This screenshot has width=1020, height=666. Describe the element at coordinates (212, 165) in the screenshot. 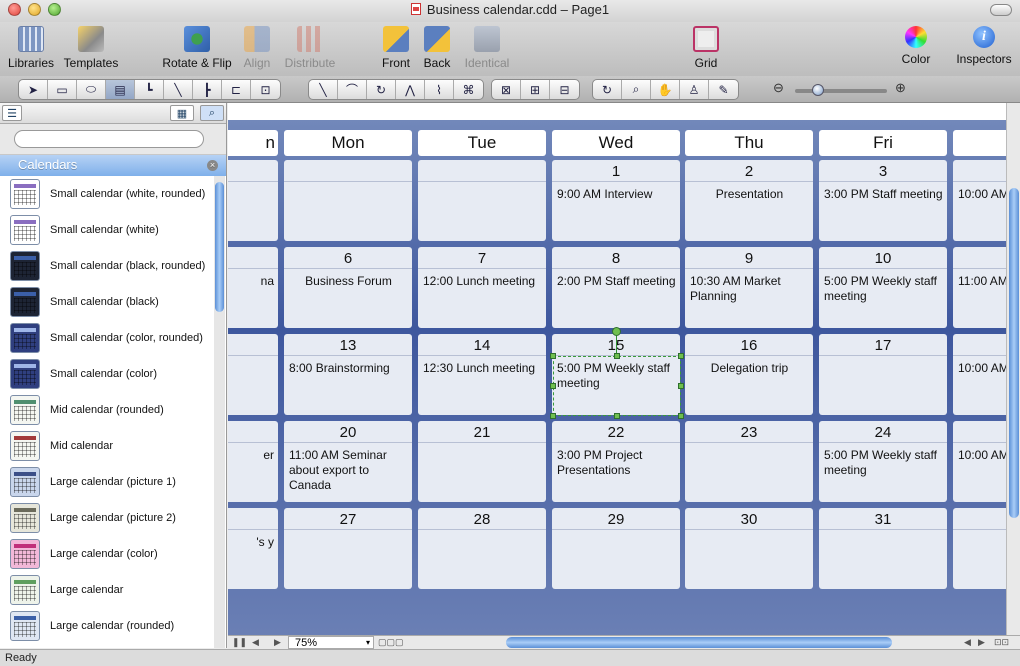

I see `close-section-icon: ×` at that location.